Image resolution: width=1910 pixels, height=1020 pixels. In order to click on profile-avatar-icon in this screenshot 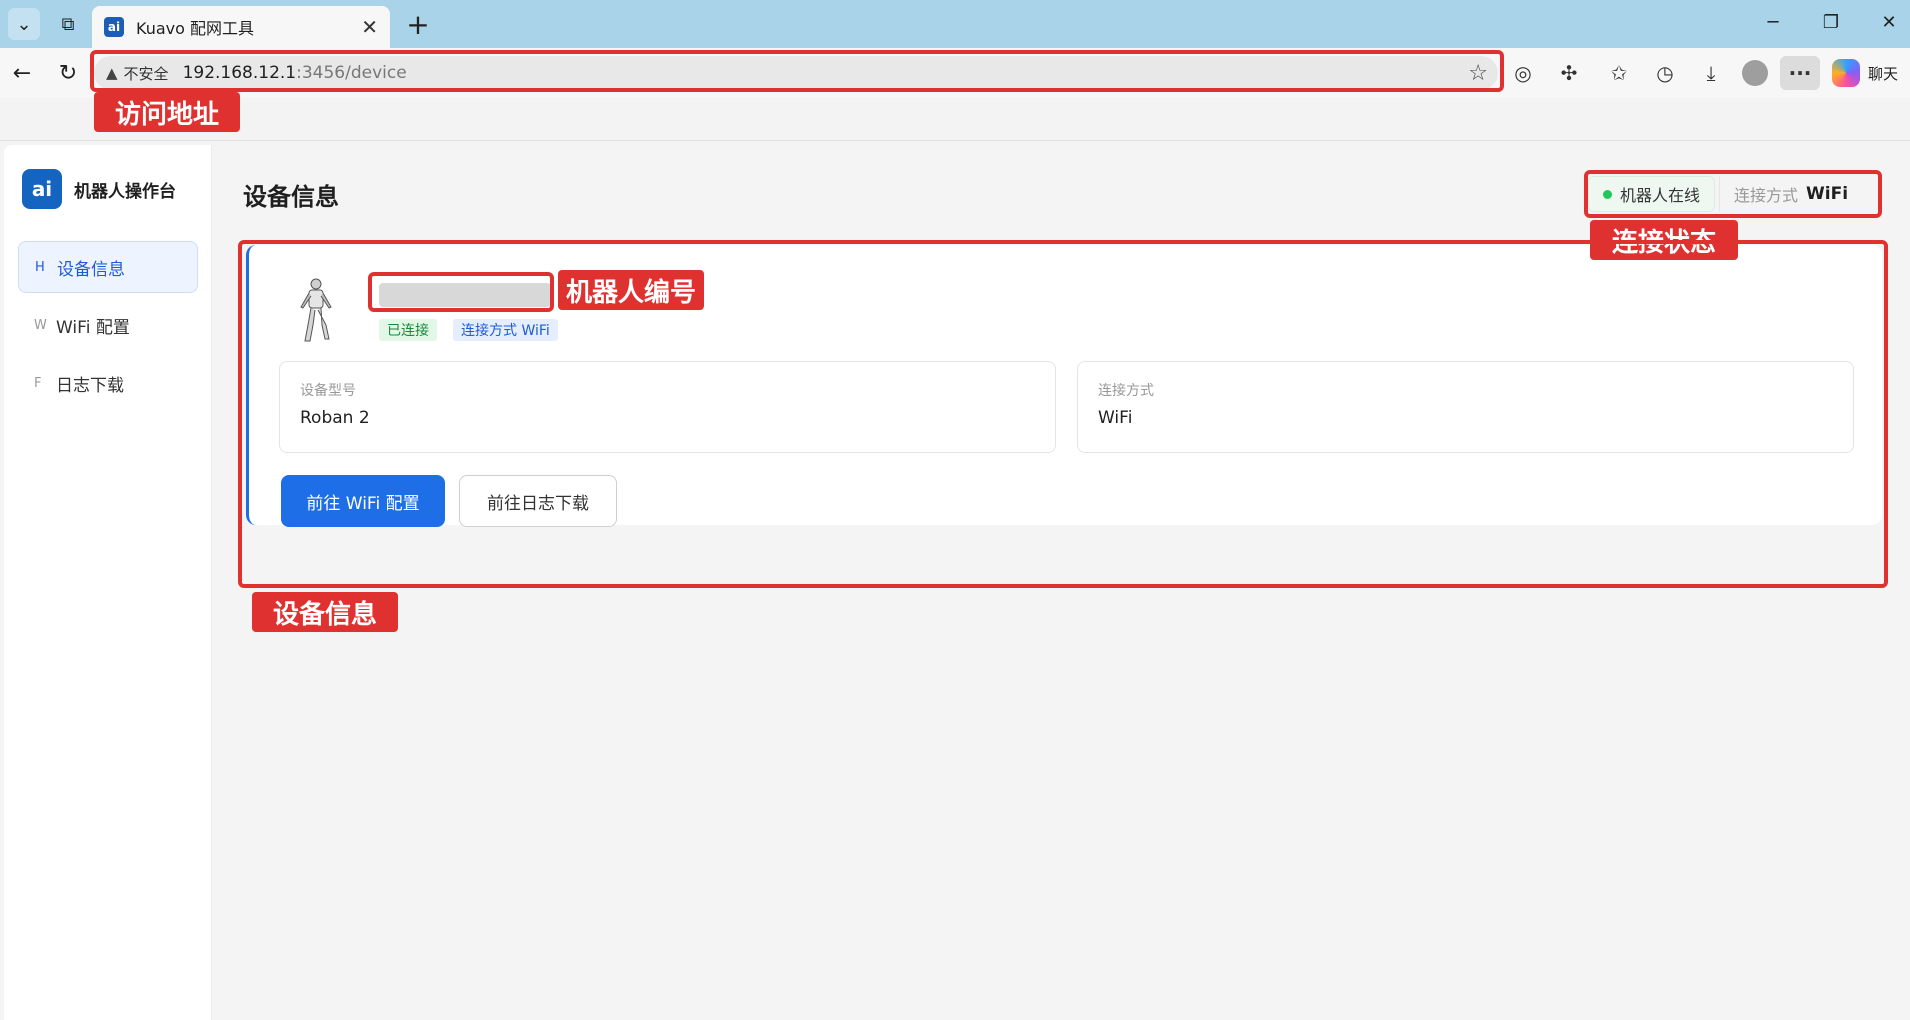, I will do `click(1755, 73)`.